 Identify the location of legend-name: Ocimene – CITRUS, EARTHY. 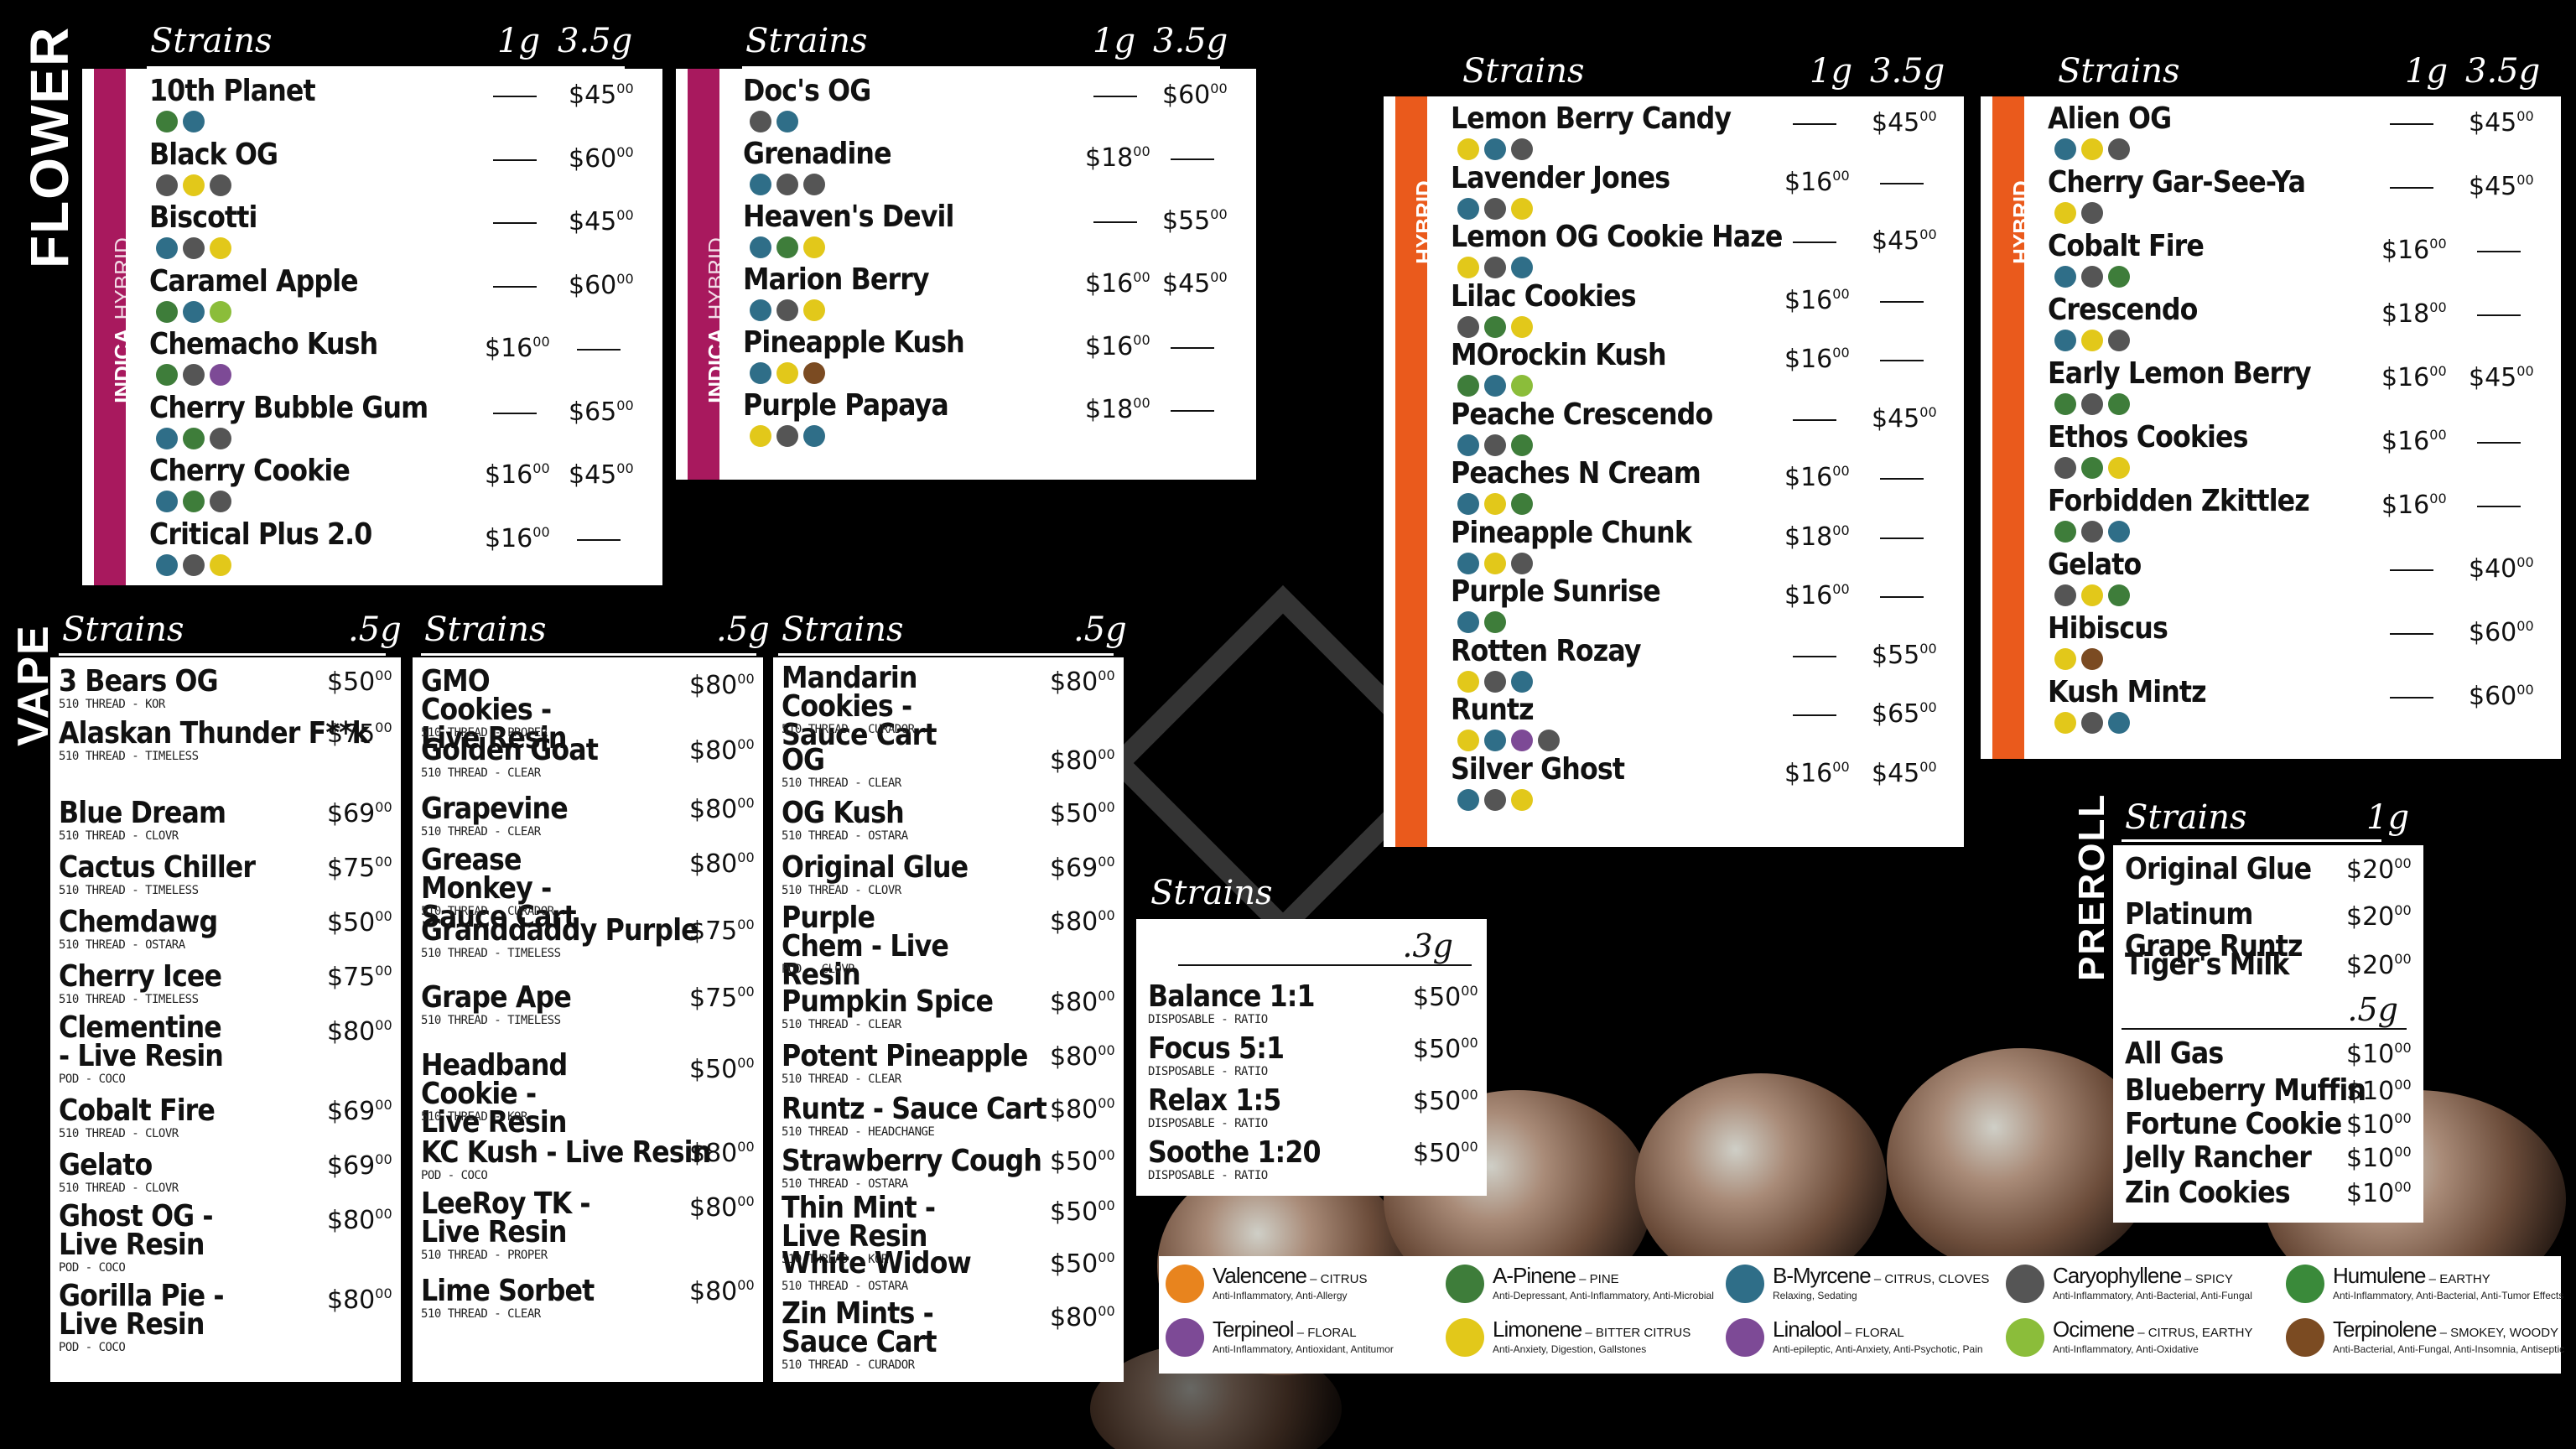
(2152, 1330).